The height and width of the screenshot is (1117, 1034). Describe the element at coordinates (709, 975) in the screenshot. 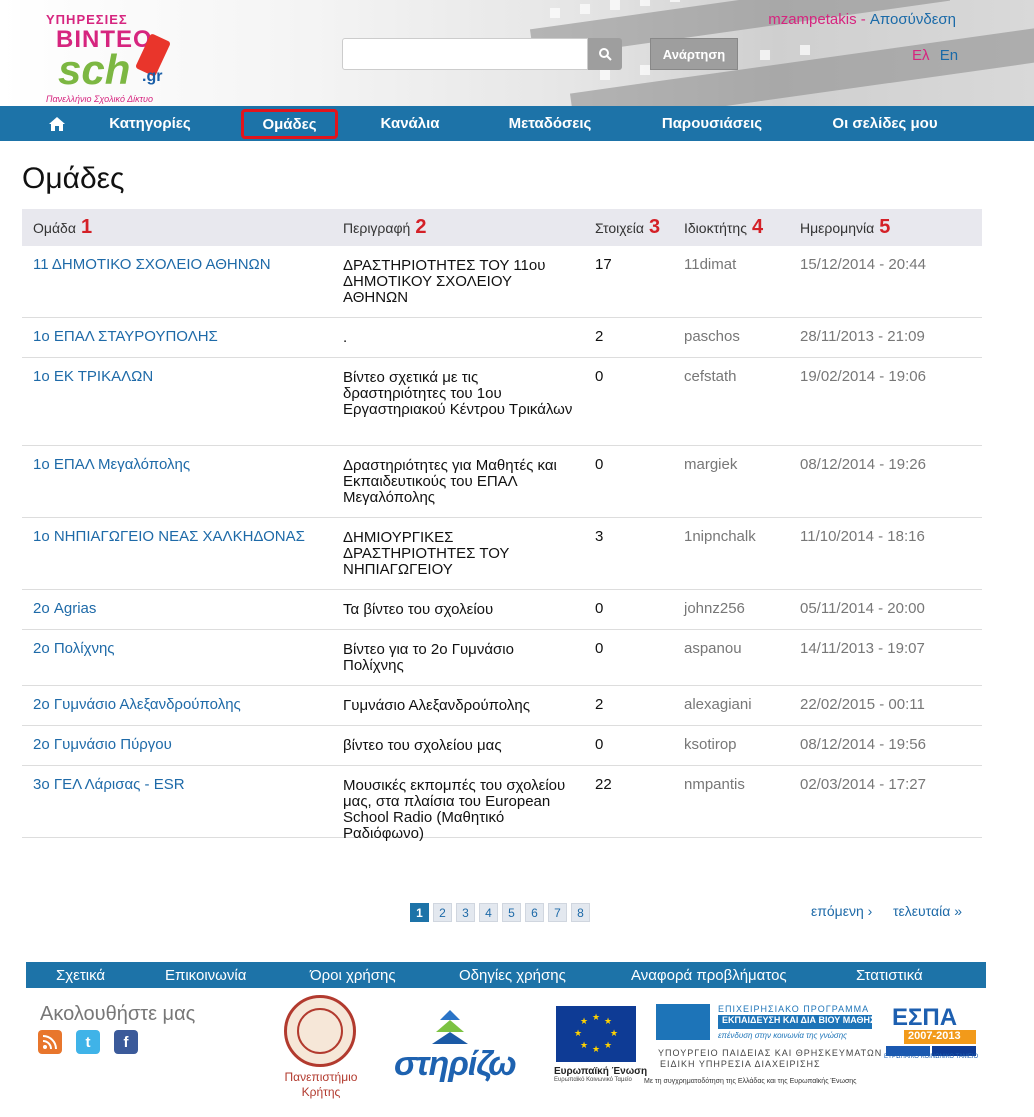

I see `footer-link-report: Αναφορά προβλήματος` at that location.